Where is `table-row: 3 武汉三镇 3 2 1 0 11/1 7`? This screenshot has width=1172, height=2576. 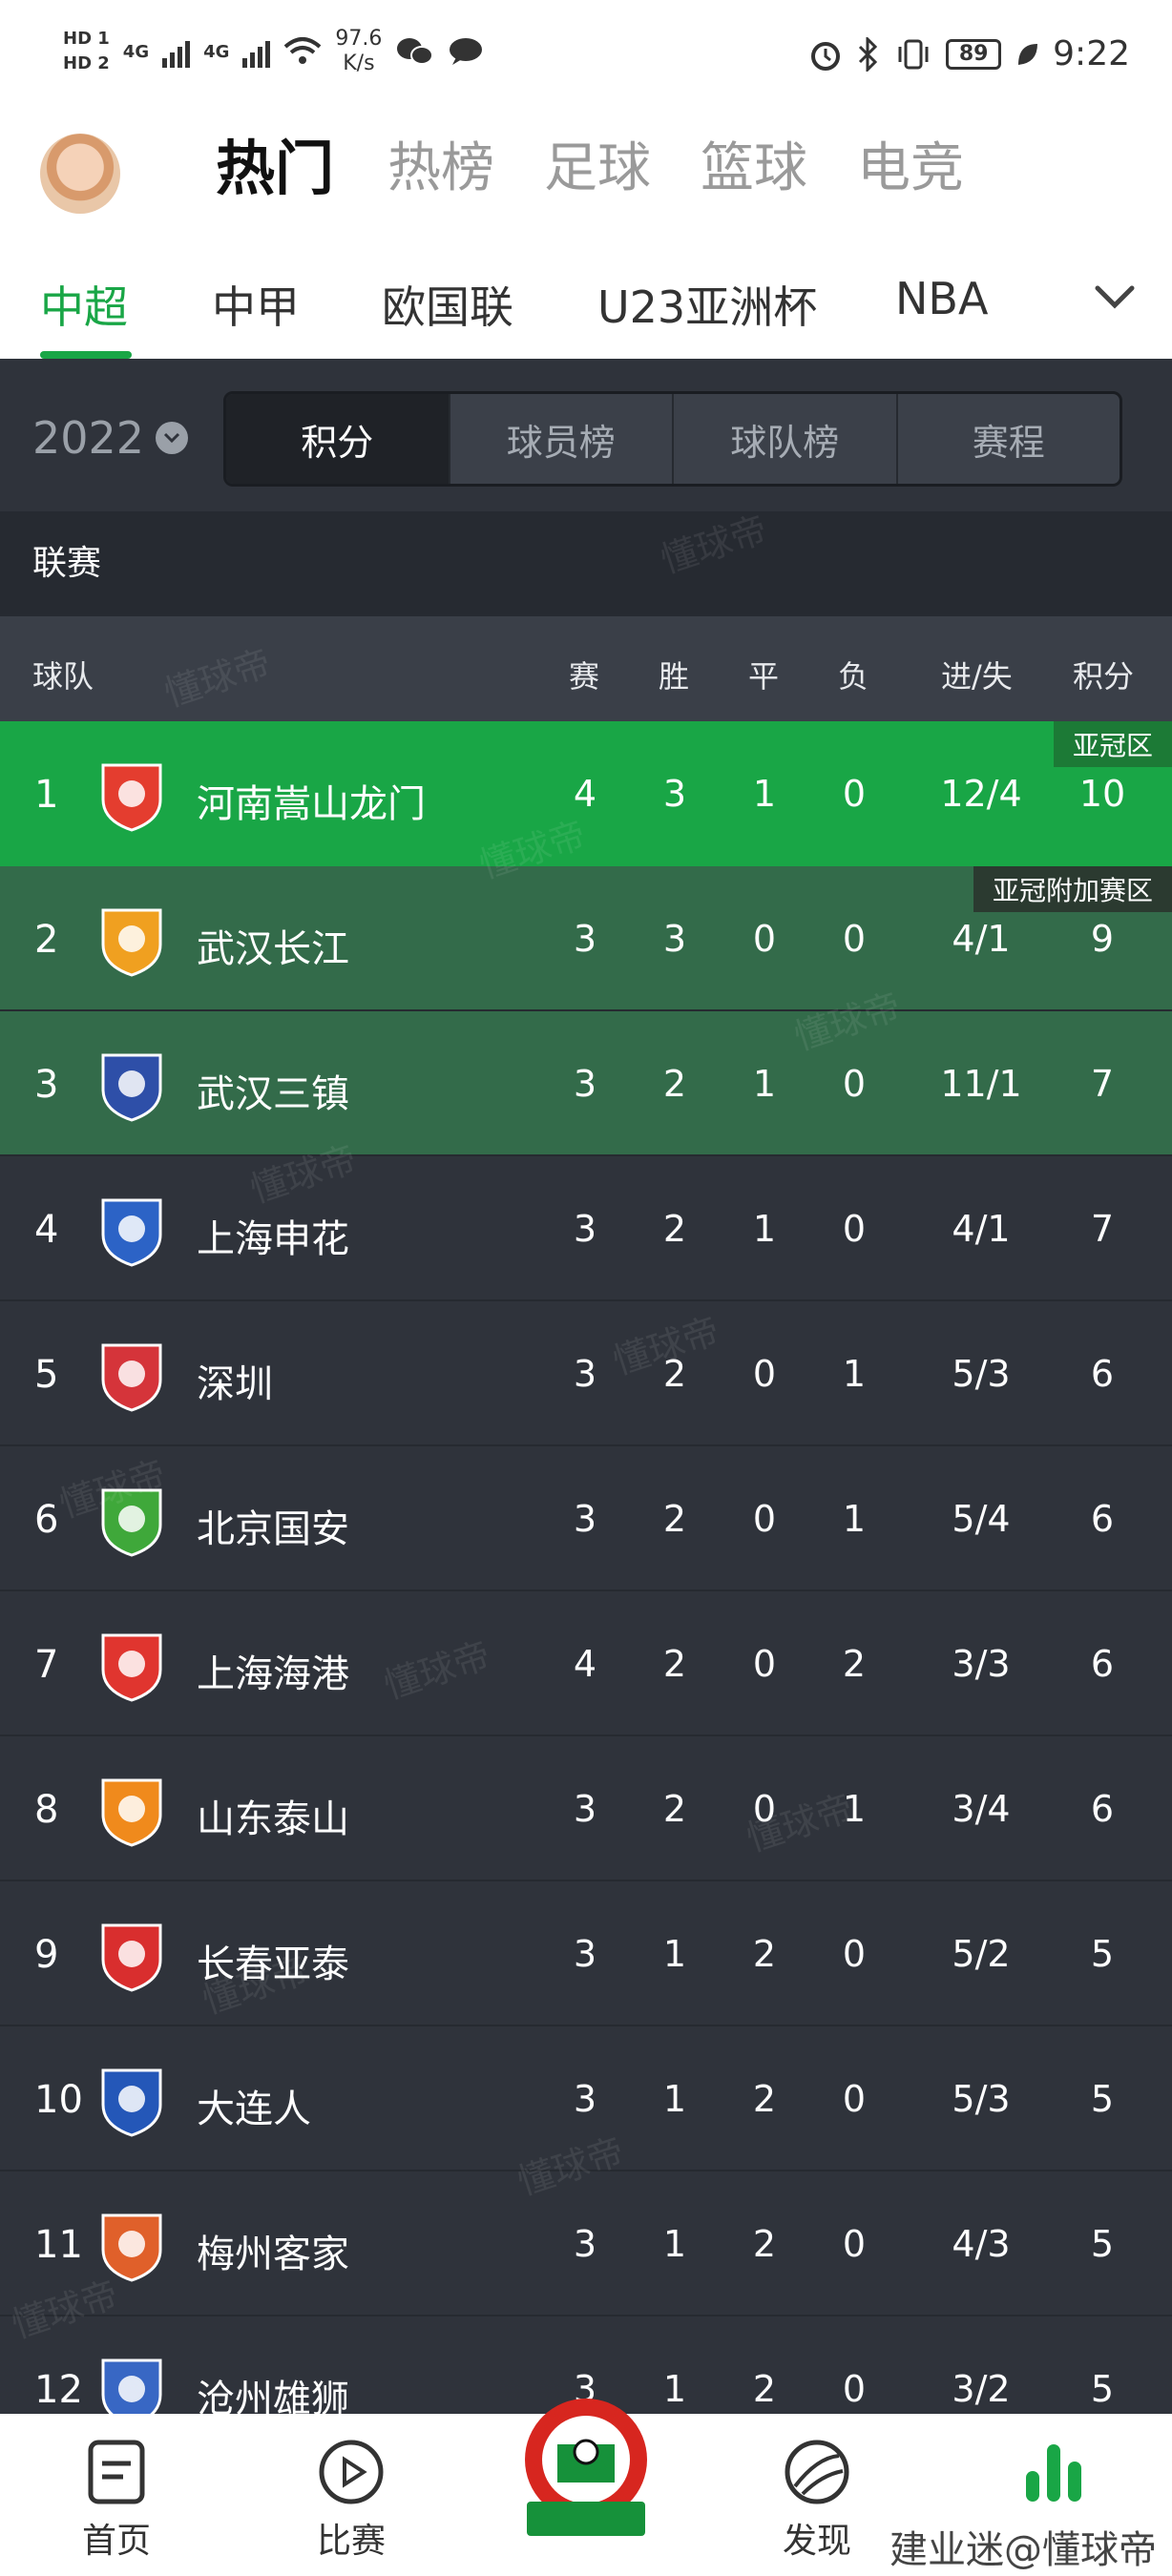 table-row: 3 武汉三镇 3 2 1 0 11/1 7 is located at coordinates (586, 1083).